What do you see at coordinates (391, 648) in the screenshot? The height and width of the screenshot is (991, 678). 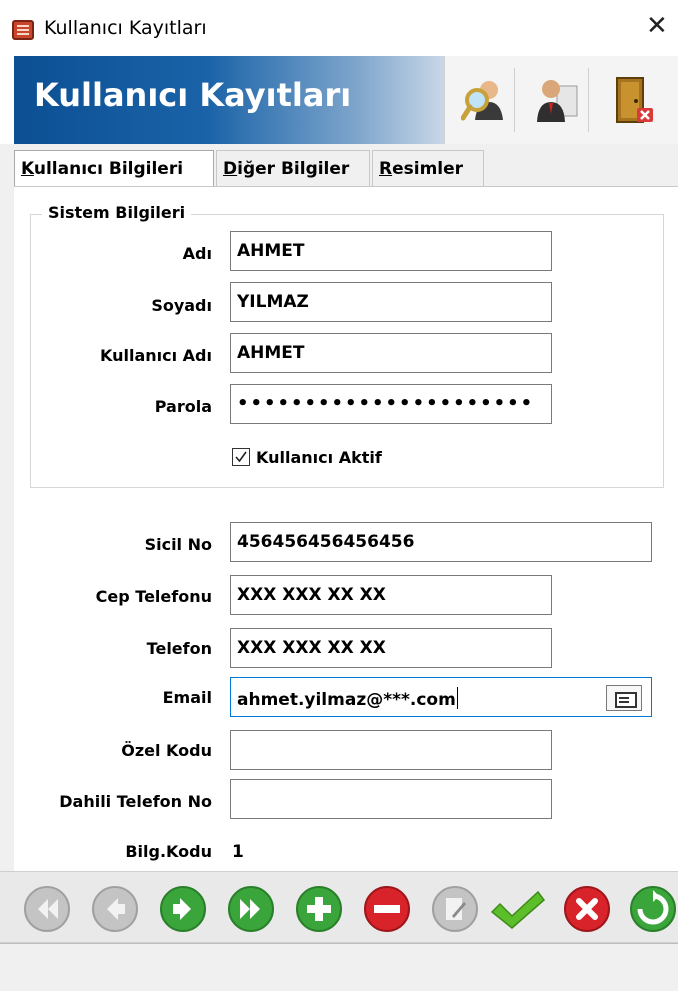 I see `telefon-field: XXX XXX XX XX` at bounding box center [391, 648].